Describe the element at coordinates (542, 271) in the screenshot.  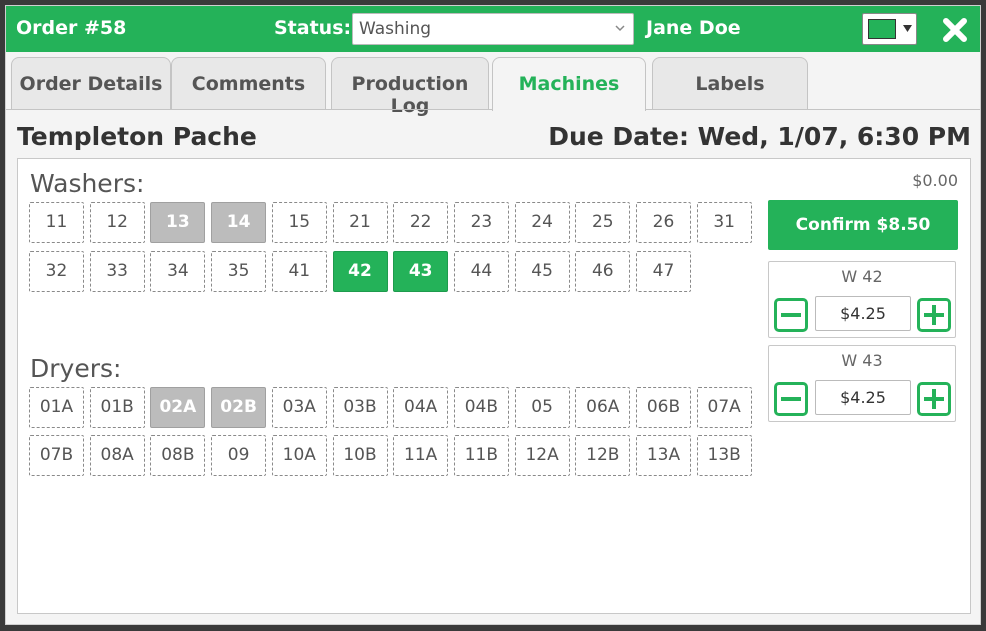
I see `washer-45: 45` at that location.